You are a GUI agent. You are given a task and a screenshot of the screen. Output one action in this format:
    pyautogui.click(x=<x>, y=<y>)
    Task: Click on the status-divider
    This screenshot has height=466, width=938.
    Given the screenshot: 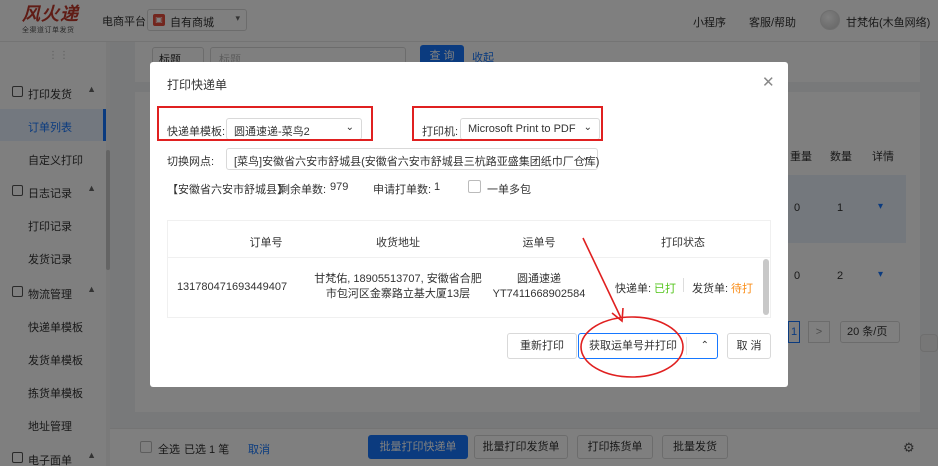 What is the action you would take?
    pyautogui.click(x=683, y=285)
    